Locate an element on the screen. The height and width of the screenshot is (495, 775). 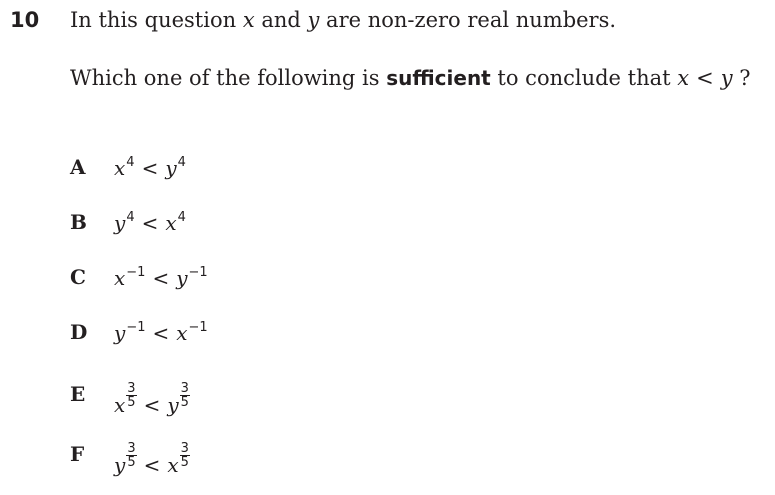
option-letter: E is located at coordinates (78, 394).